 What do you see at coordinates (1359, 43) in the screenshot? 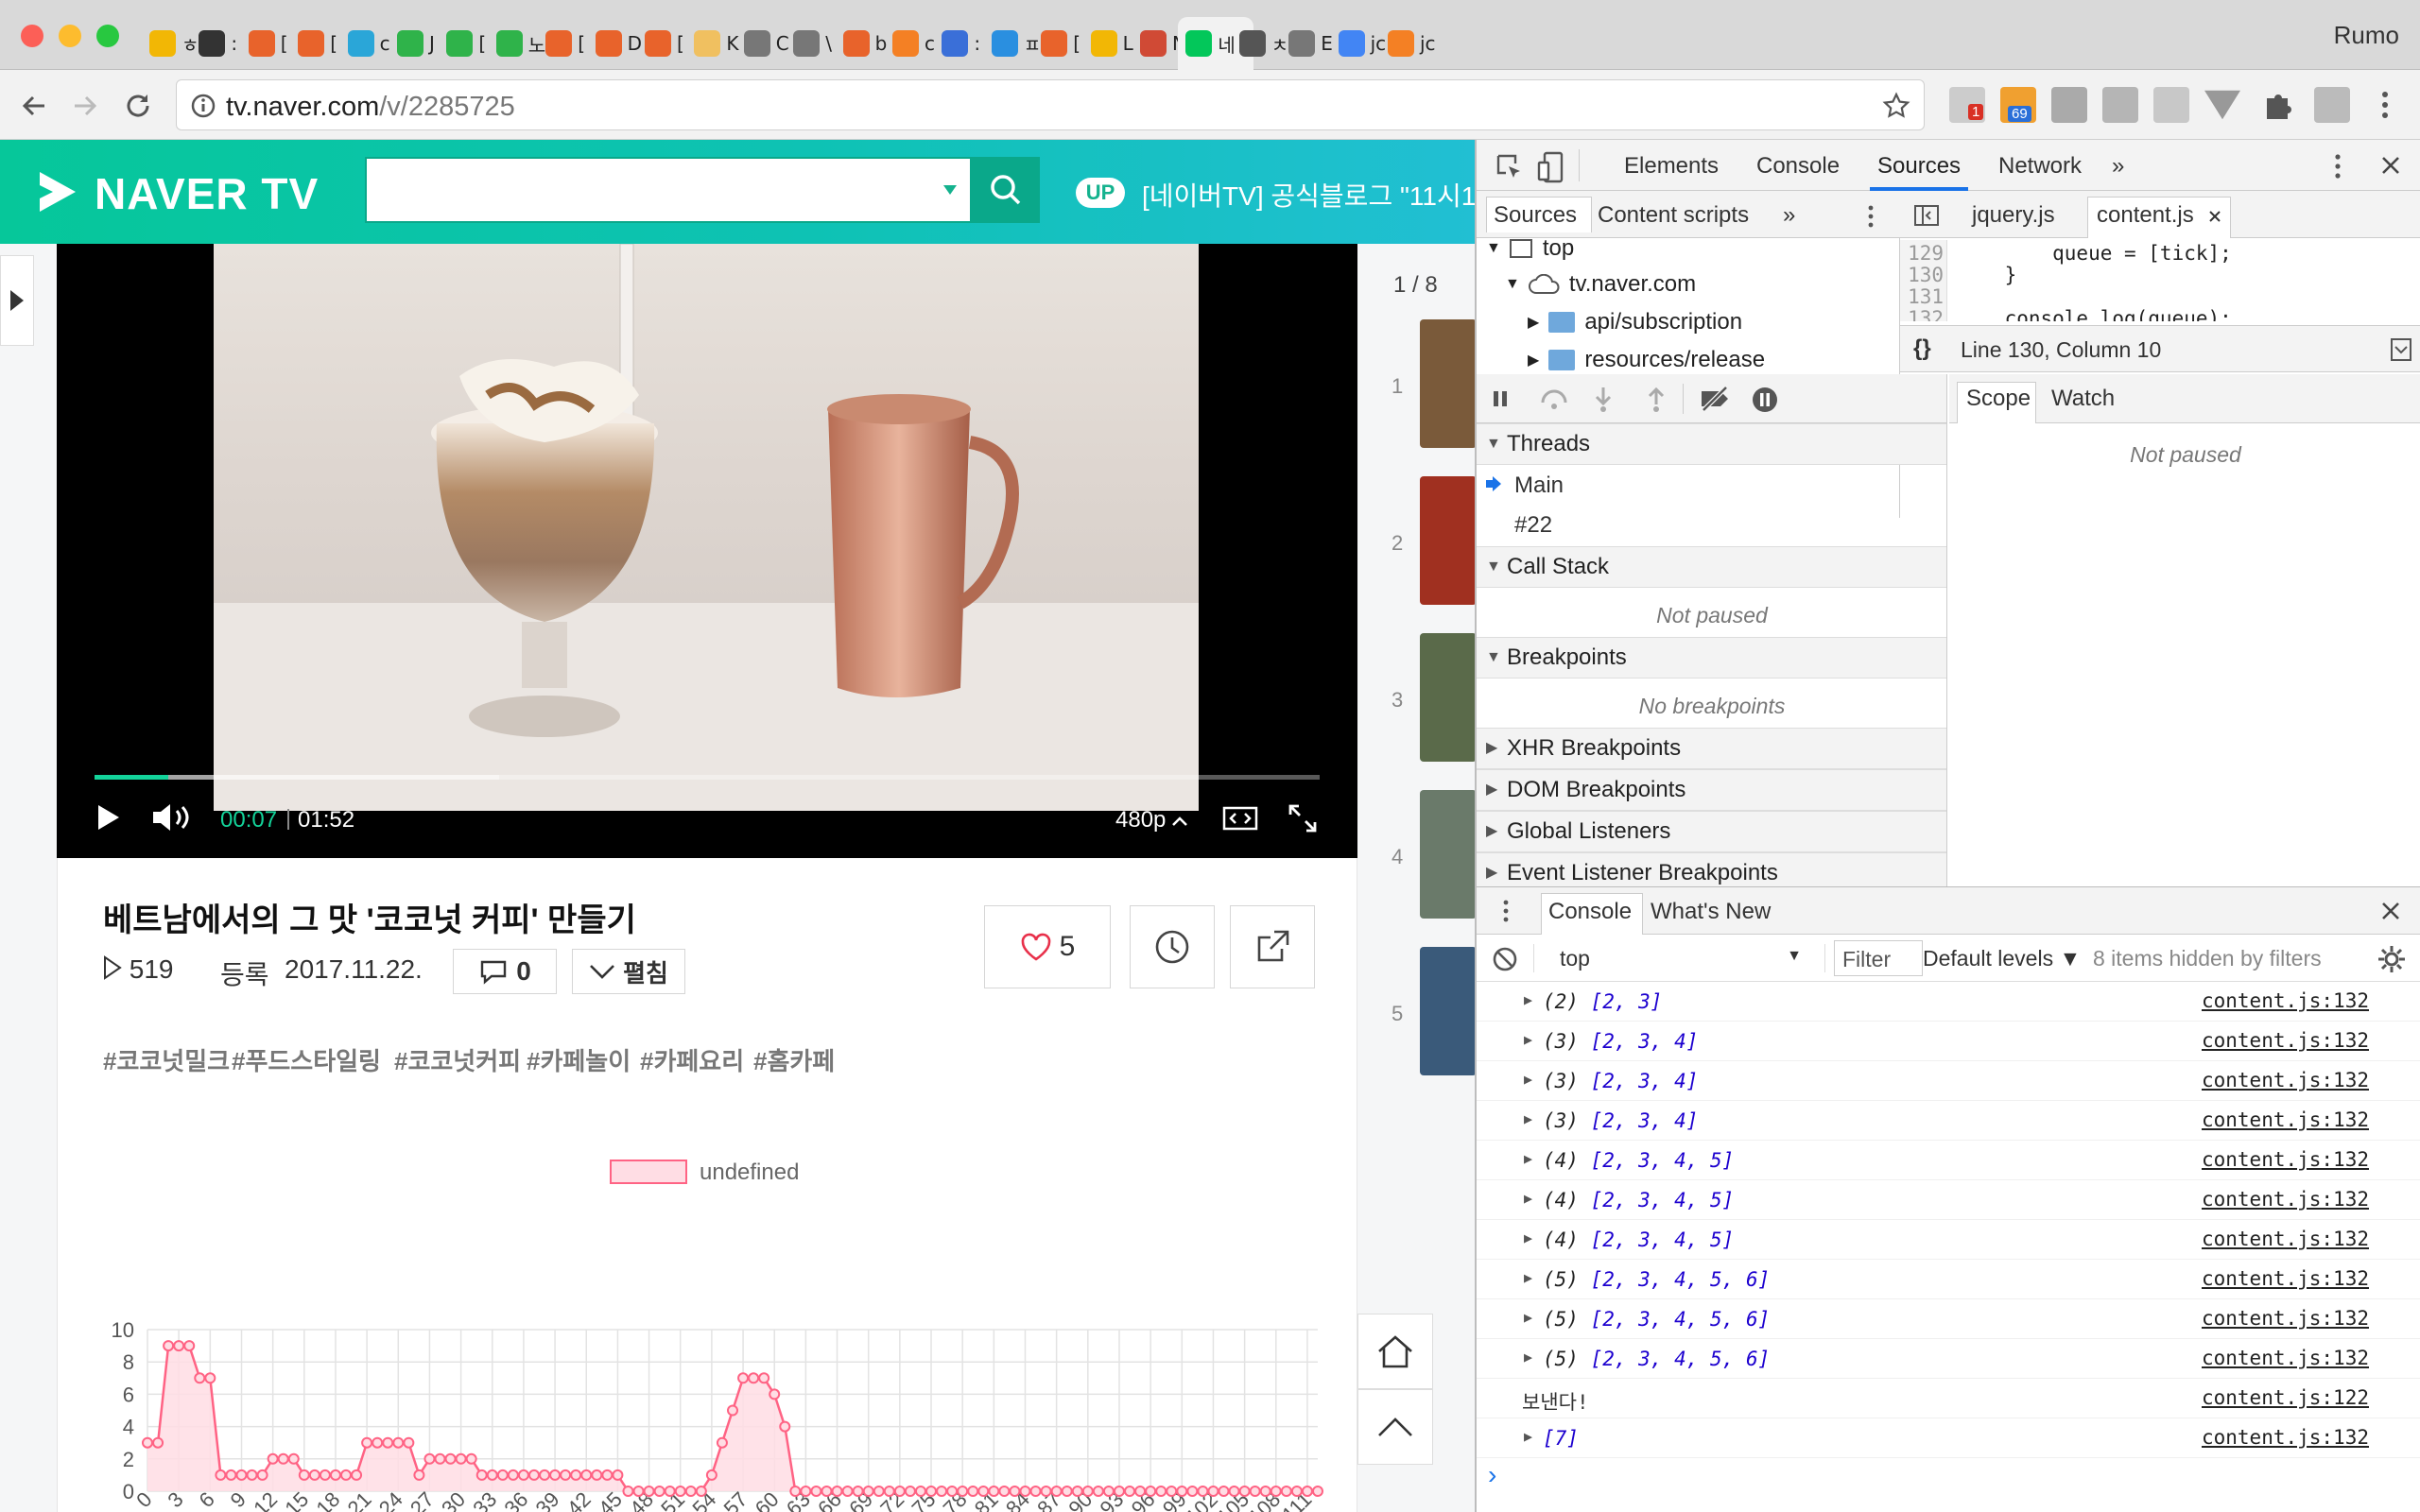
I see `browser-tab: jc` at bounding box center [1359, 43].